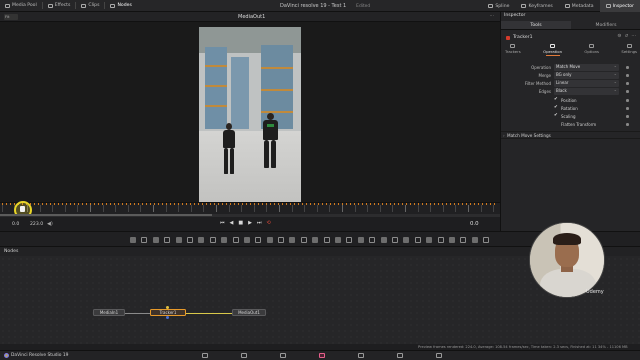 The height and width of the screenshot is (360, 640). What do you see at coordinates (536, 6) in the screenshot?
I see `topbar-keyframes: Keyframes` at bounding box center [536, 6].